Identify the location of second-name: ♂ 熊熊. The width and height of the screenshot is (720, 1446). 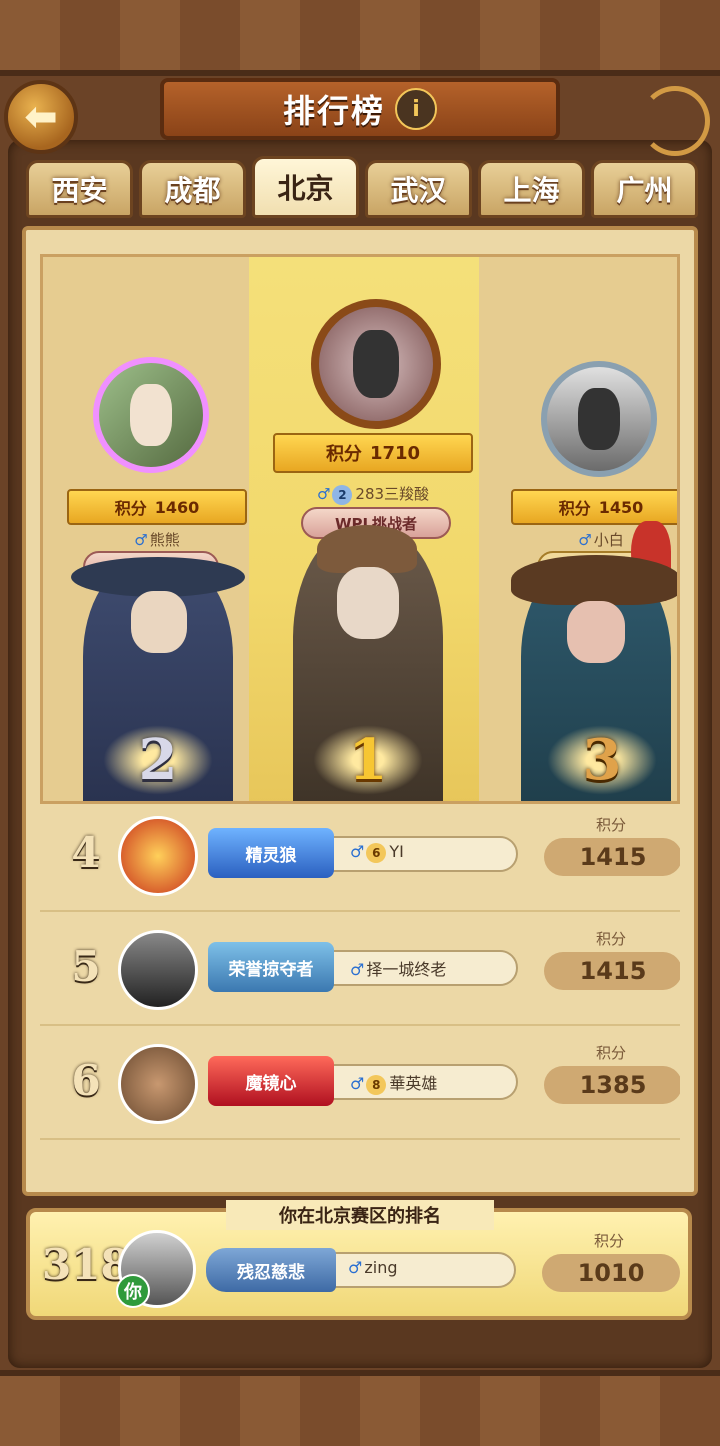
(157, 539).